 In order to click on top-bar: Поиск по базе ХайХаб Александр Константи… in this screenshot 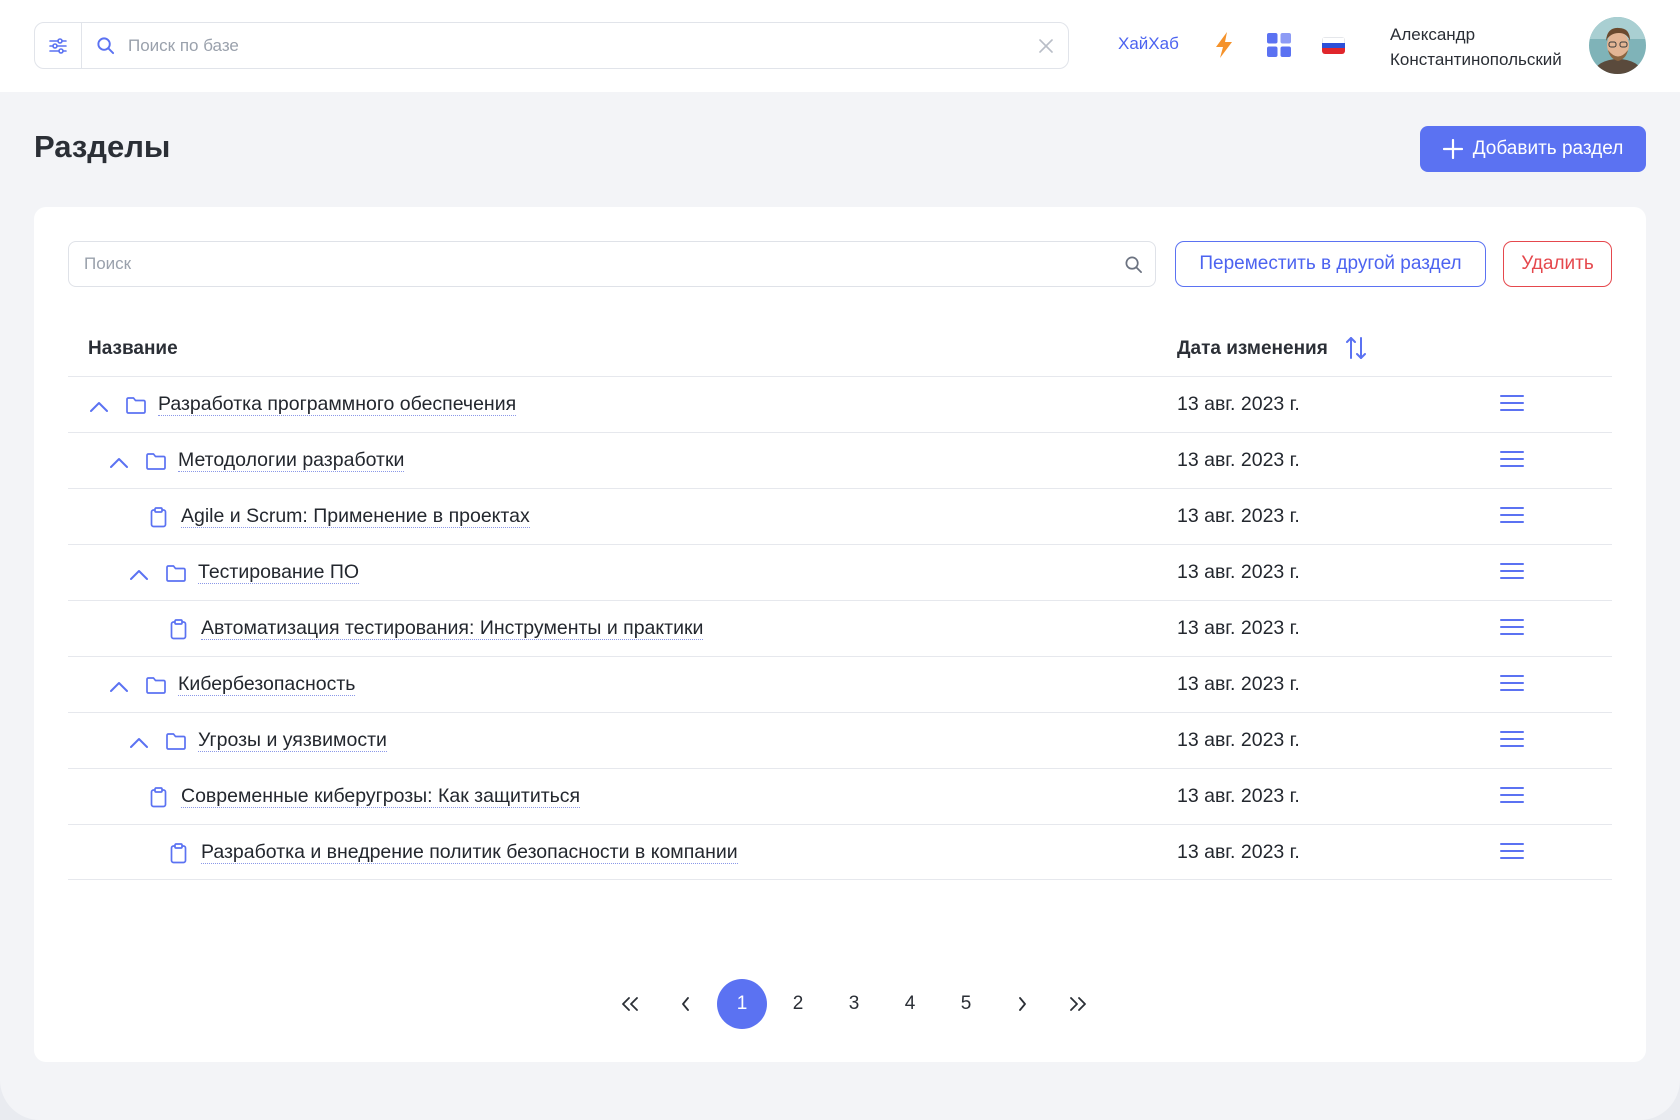, I will do `click(840, 46)`.